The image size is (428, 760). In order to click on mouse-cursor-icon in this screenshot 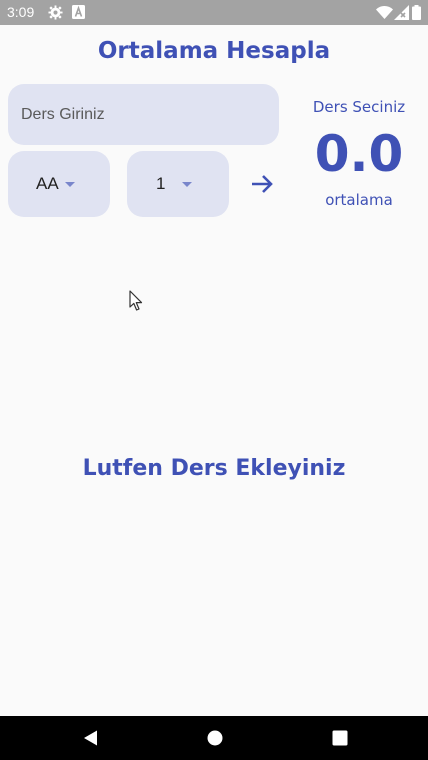, I will do `click(136, 301)`.